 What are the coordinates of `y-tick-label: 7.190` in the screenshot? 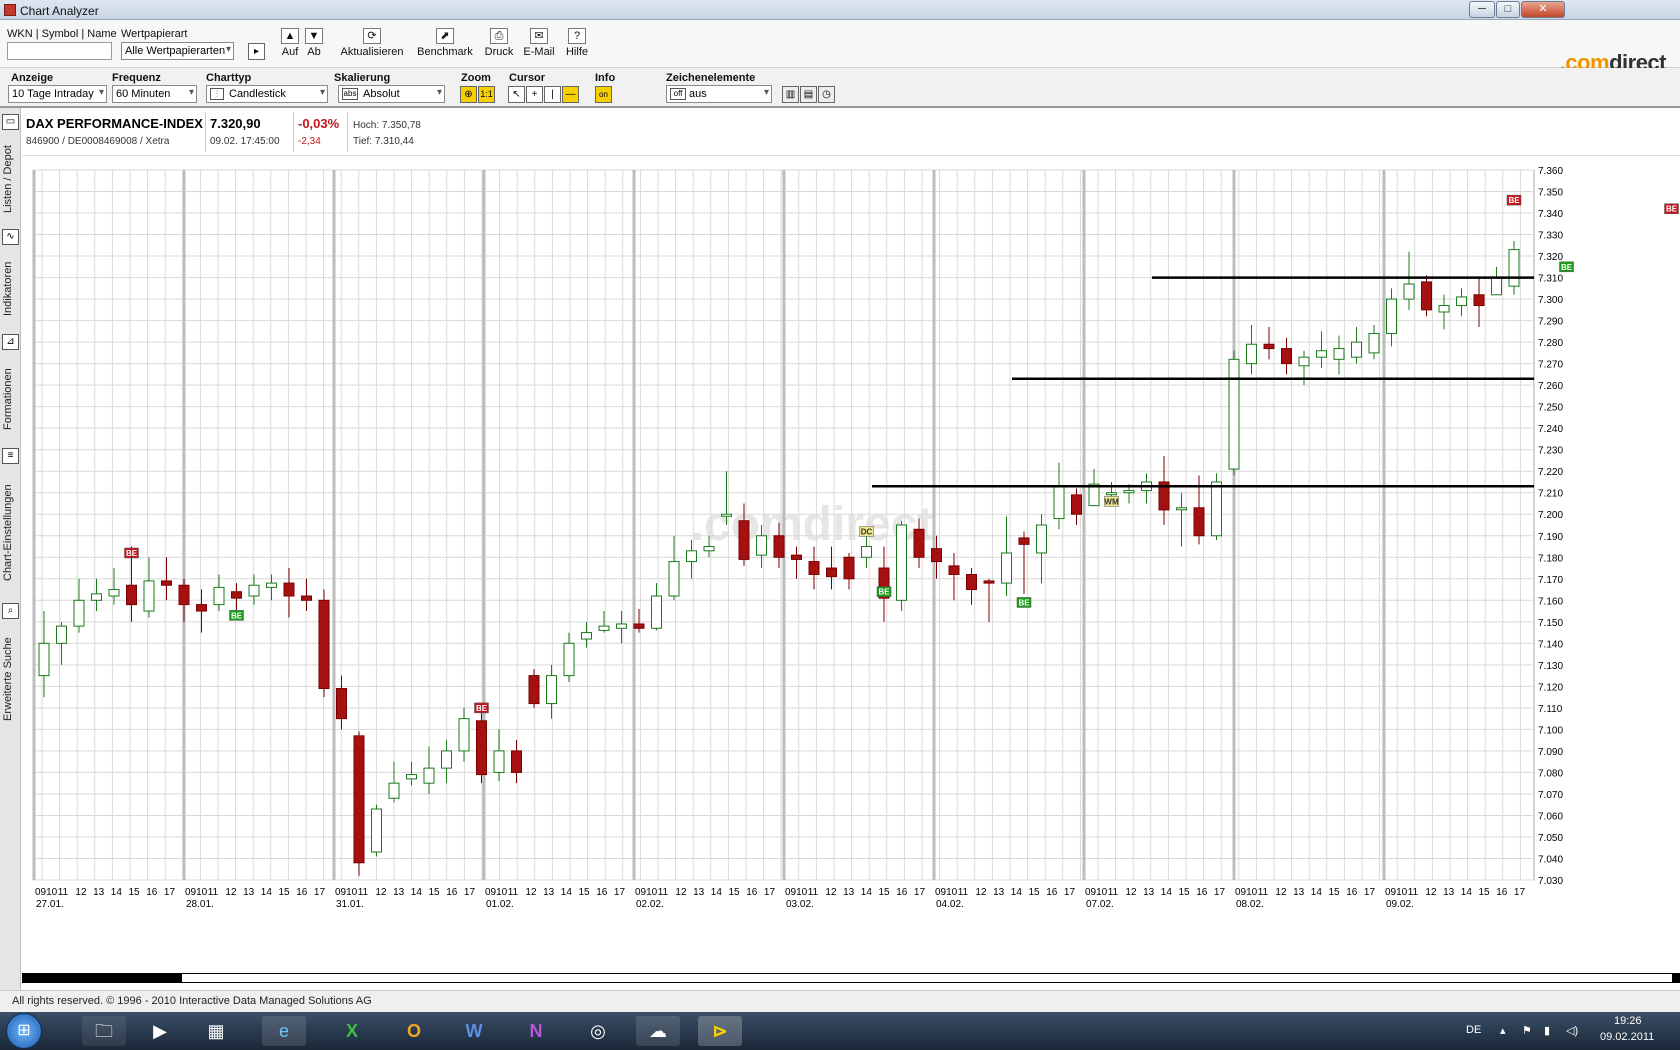 It's located at (1550, 537).